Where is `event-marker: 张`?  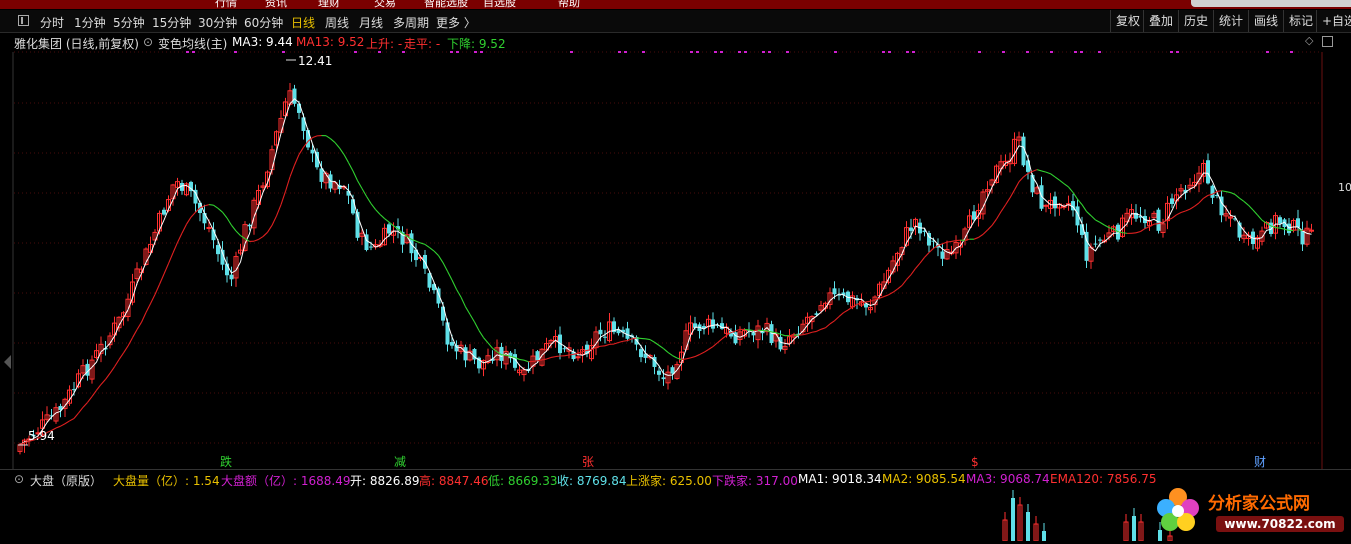 event-marker: 张 is located at coordinates (588, 462).